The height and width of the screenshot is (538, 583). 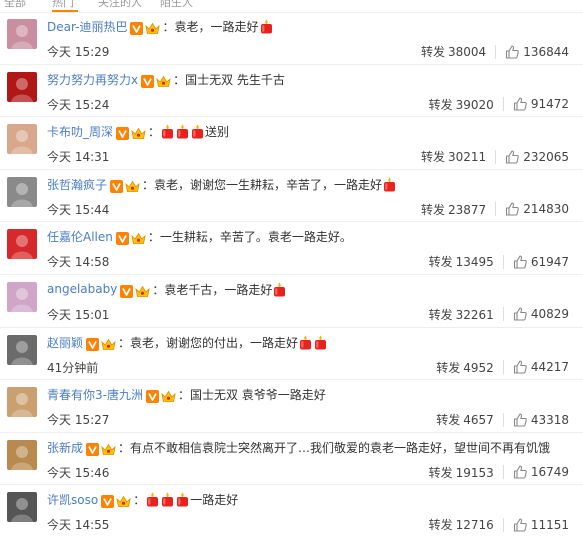 I want to click on tab-hot: 热门, so click(x=63, y=5).